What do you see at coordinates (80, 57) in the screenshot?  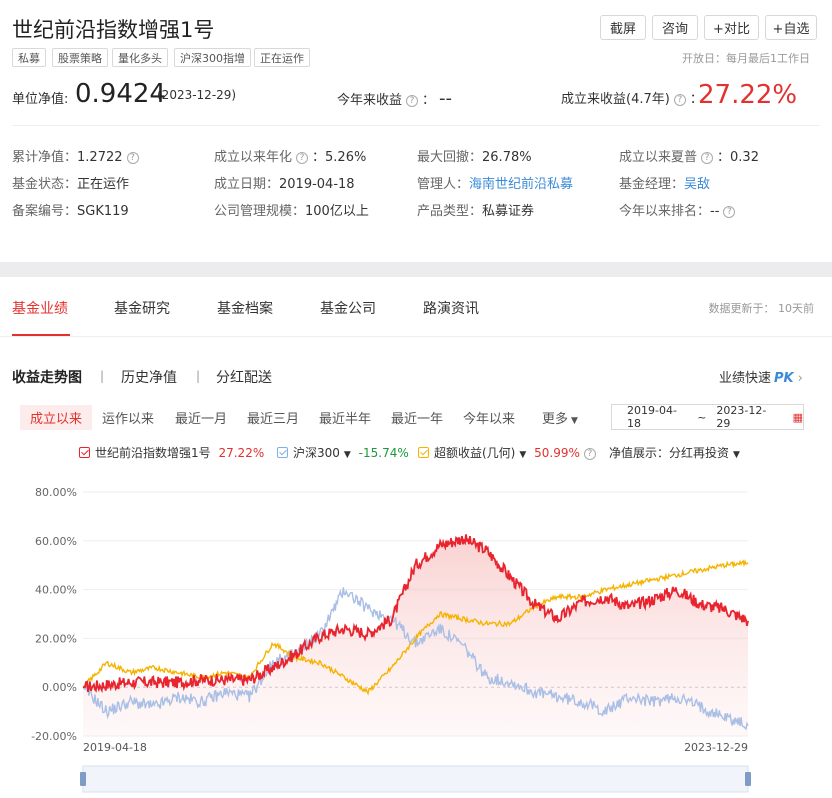 I see `tag-strategy: 股票策略` at bounding box center [80, 57].